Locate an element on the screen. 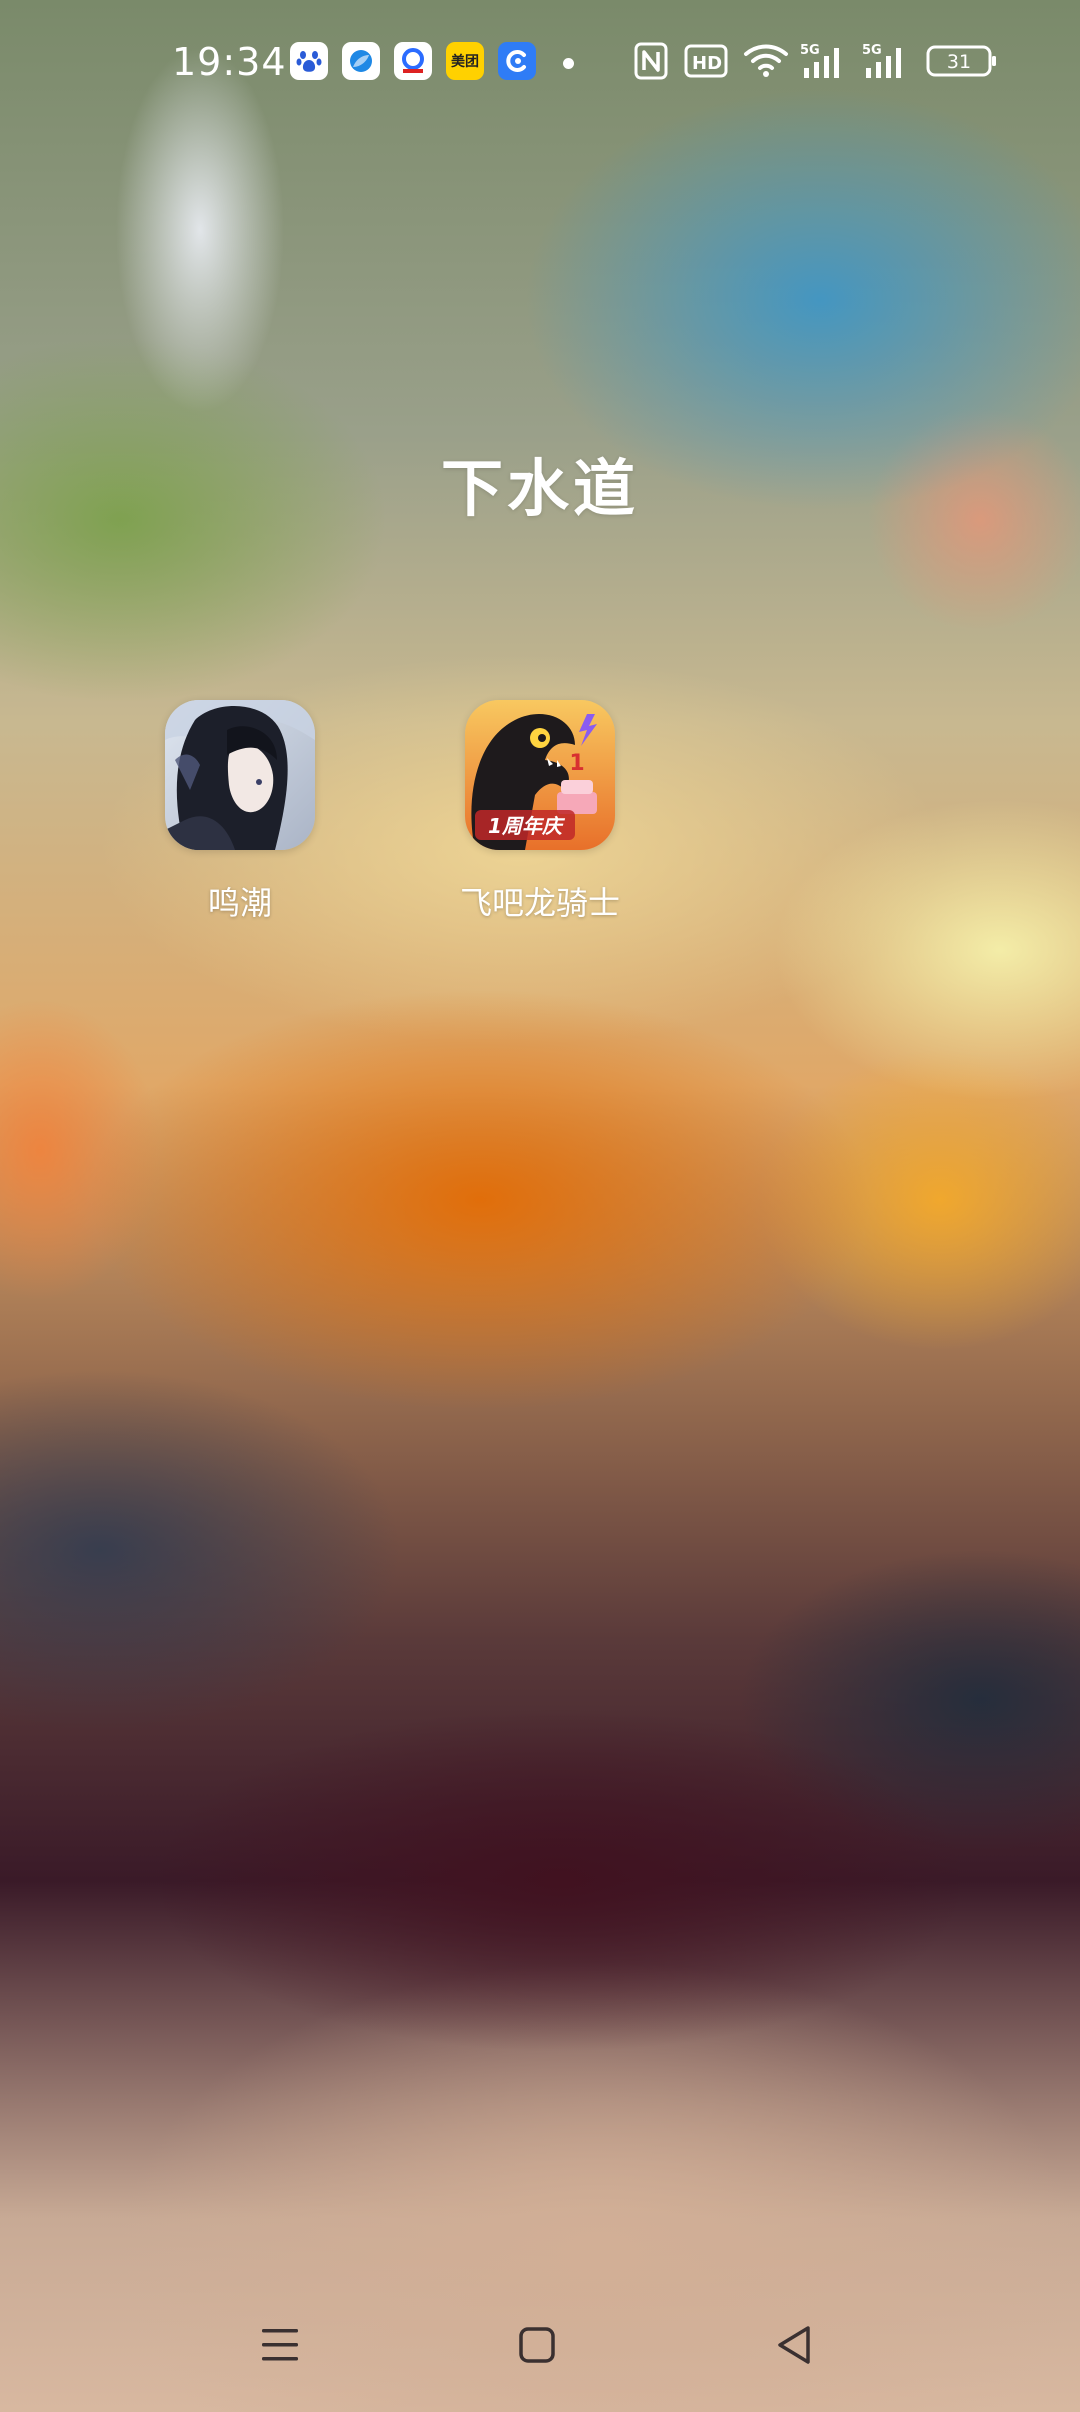 Image resolution: width=1080 pixels, height=2412 pixels. app-label-dragon-rider: 飞吧龙骑士 is located at coordinates (539, 903).